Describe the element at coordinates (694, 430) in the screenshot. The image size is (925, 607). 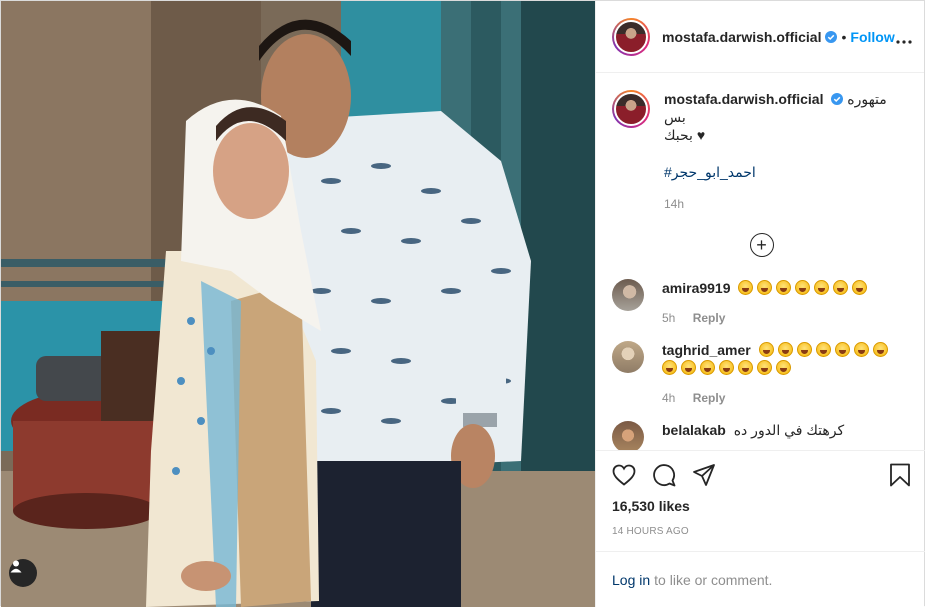
I see `commenter-username: belalakab` at that location.